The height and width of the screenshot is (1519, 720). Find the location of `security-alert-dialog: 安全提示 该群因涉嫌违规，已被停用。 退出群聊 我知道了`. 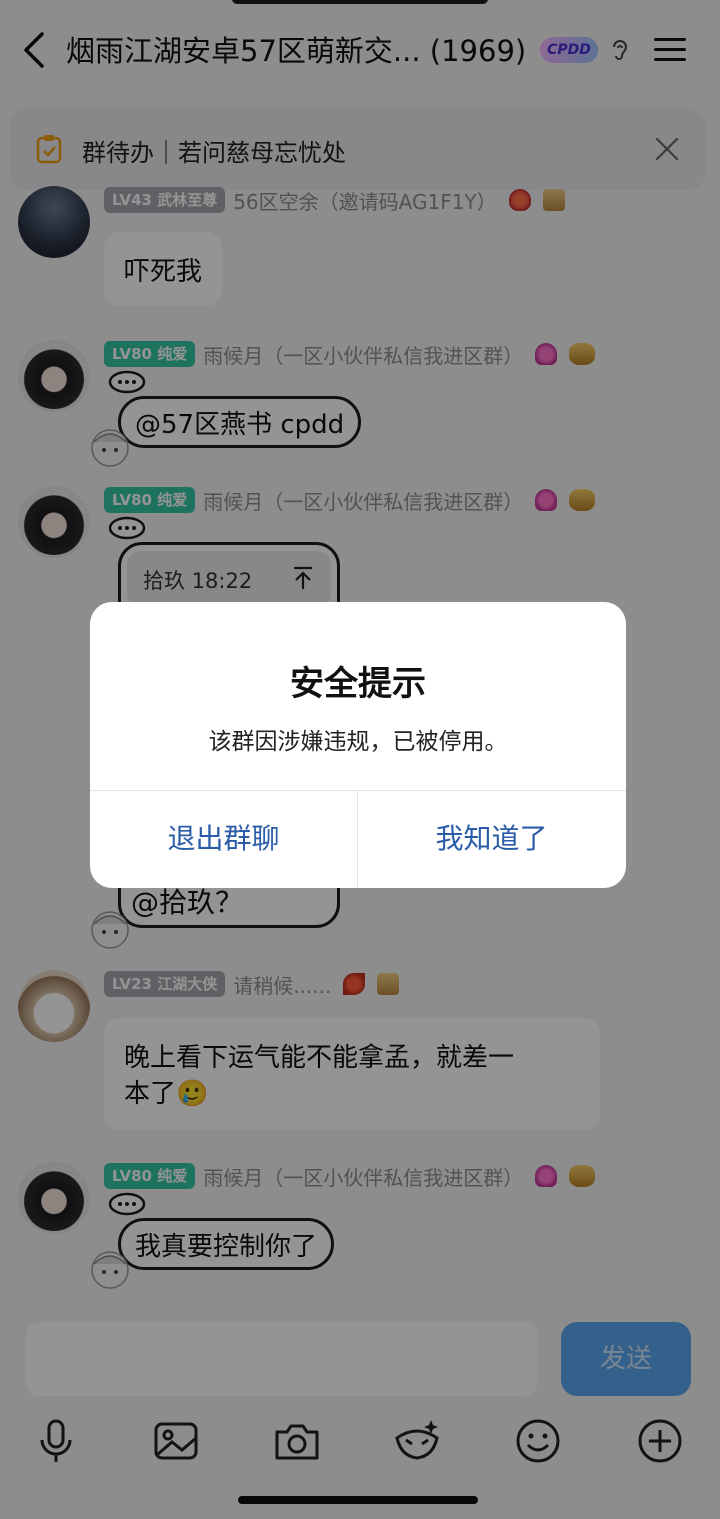

security-alert-dialog: 安全提示 该群因涉嫌违规，已被停用。 退出群聊 我知道了 is located at coordinates (358, 745).